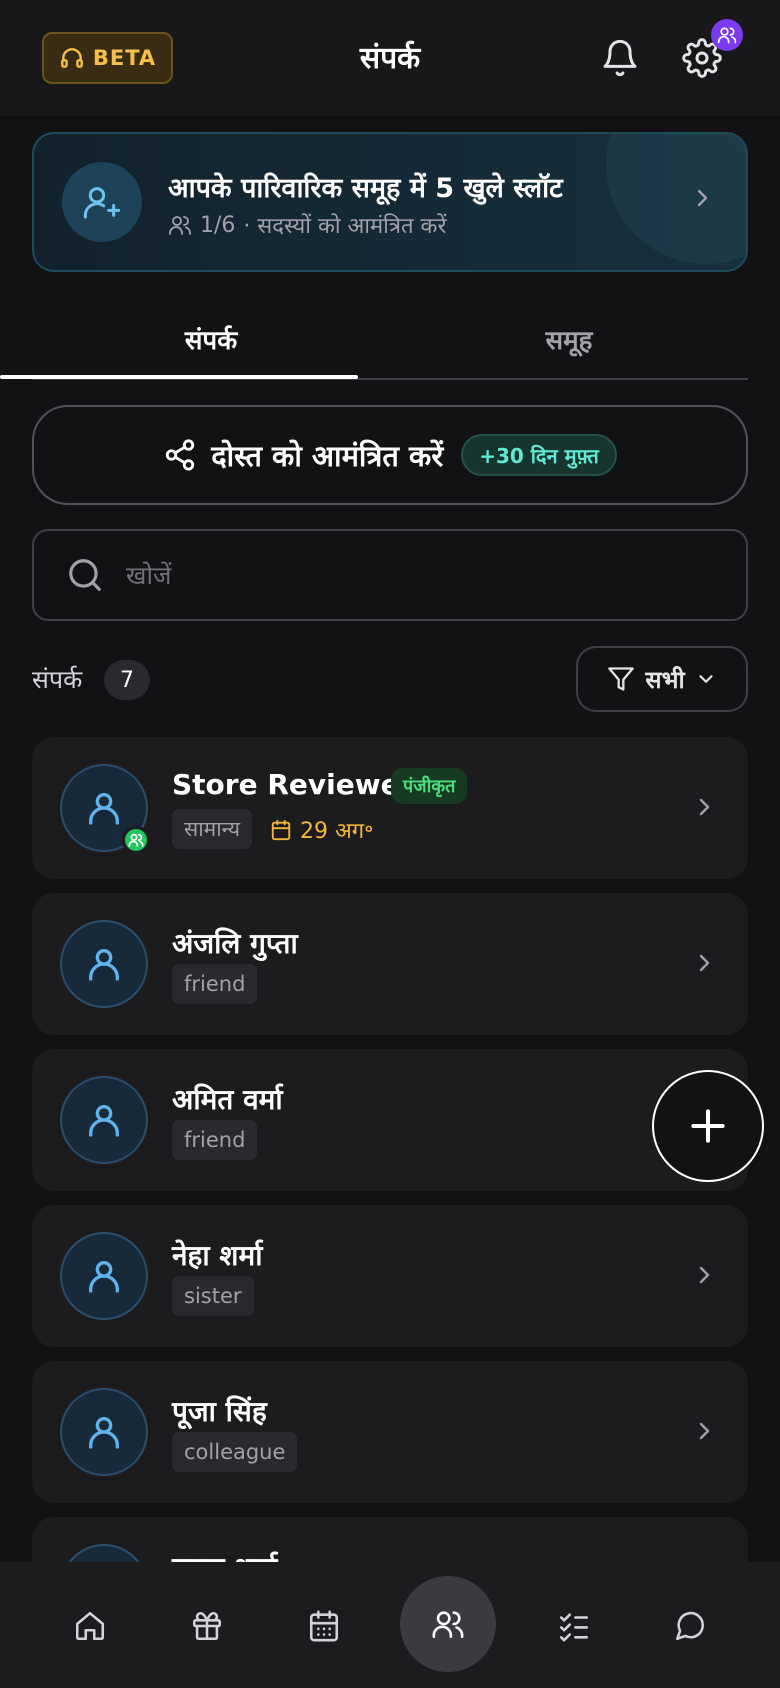  I want to click on search-input, so click(406, 575).